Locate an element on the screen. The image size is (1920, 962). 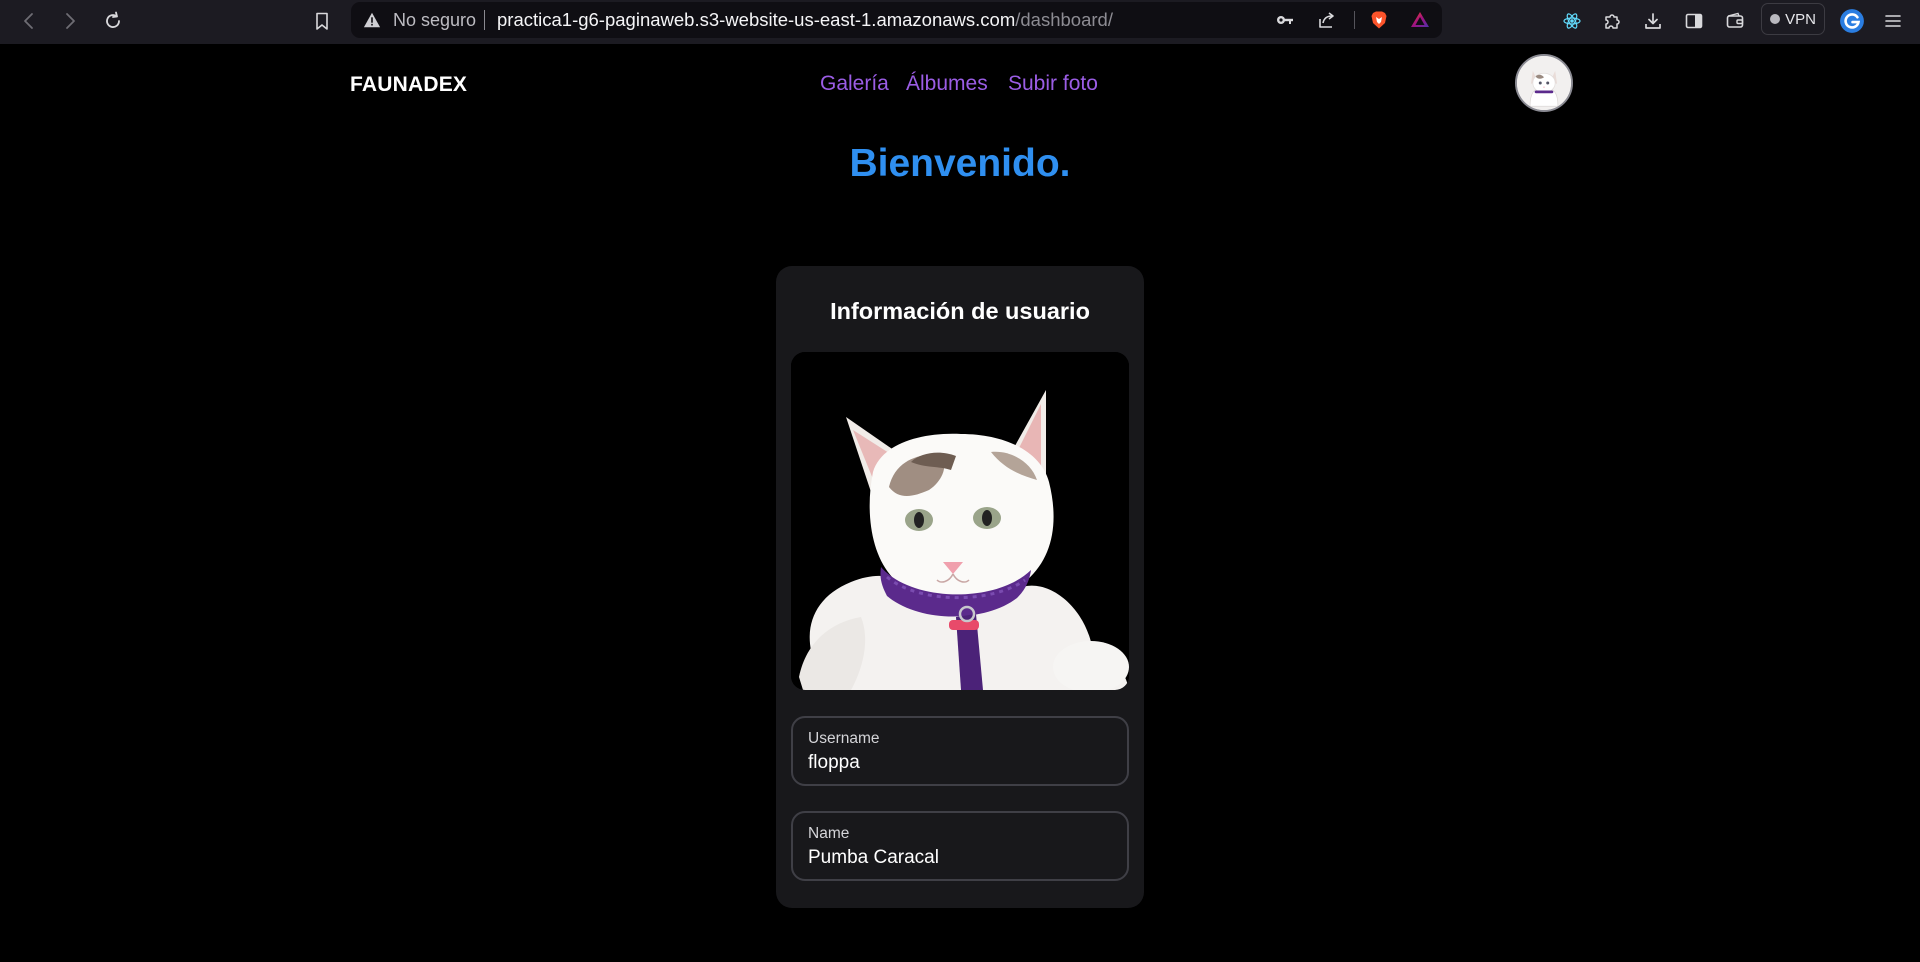
menu-icon is located at coordinates (1893, 21).